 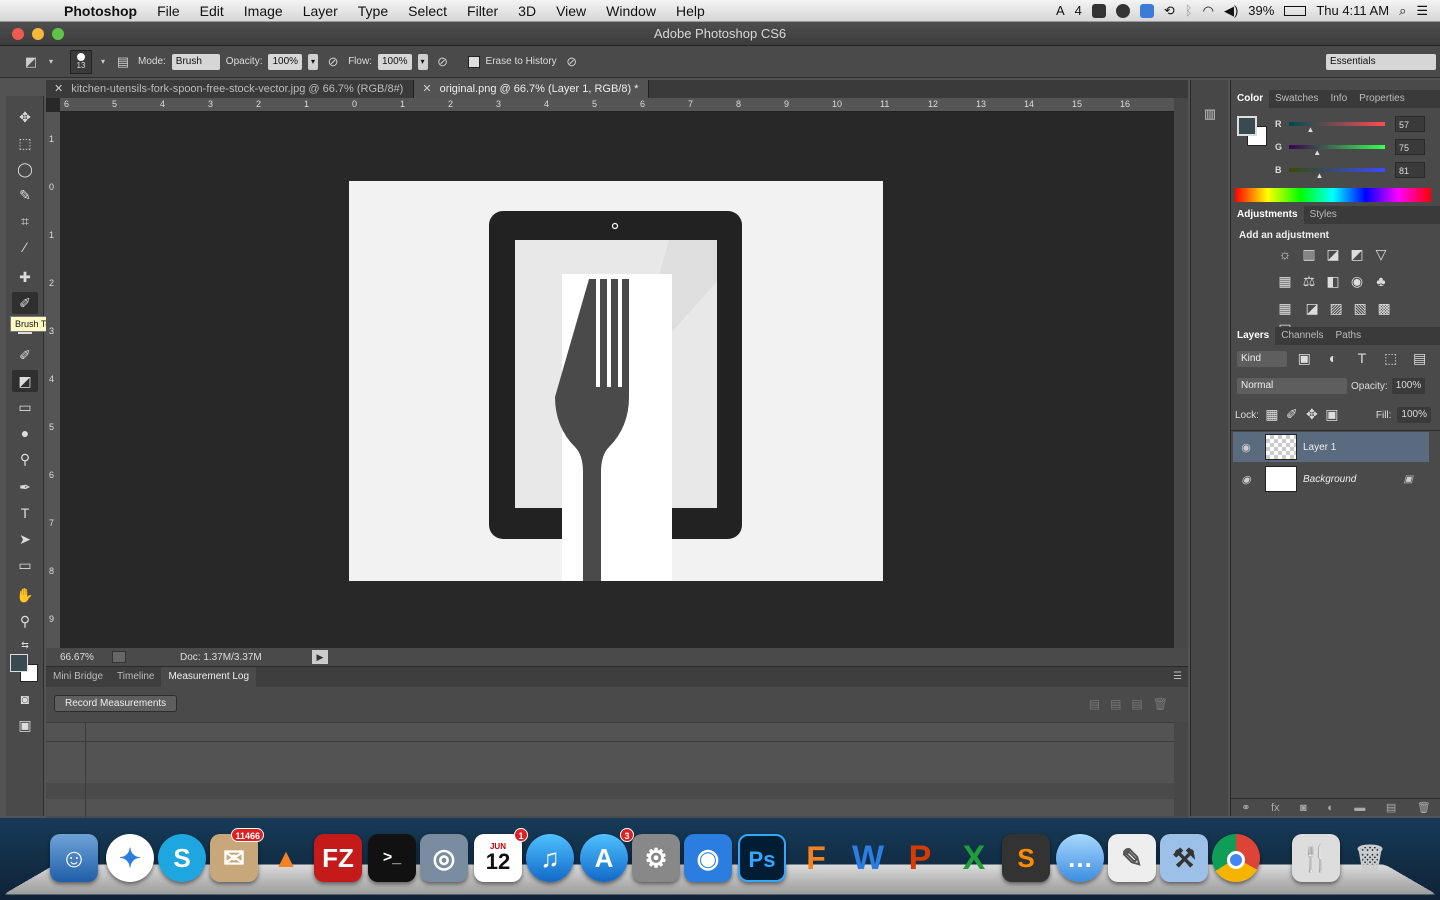 I want to click on itunes-icon: ♫, so click(x=550, y=858).